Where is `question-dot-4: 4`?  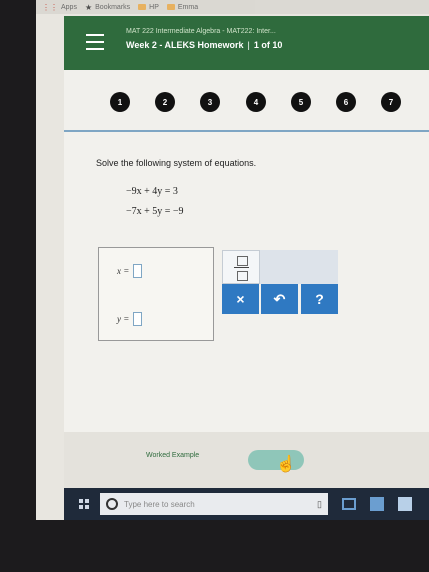
question-dot-4: 4 is located at coordinates (256, 102).